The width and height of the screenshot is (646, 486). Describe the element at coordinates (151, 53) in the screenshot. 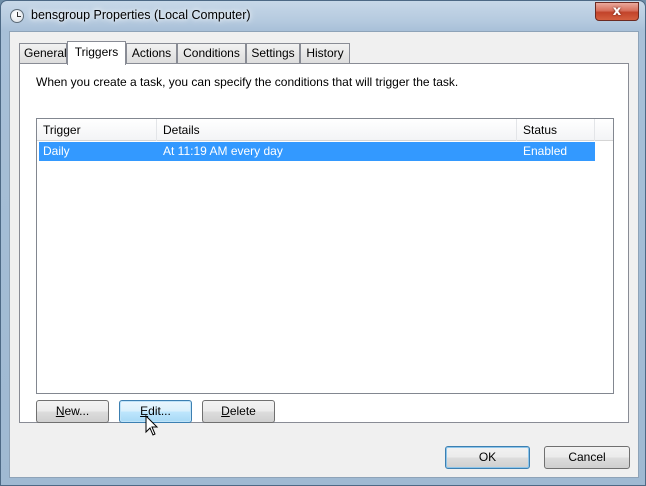

I see `tab-actions: Actions` at that location.